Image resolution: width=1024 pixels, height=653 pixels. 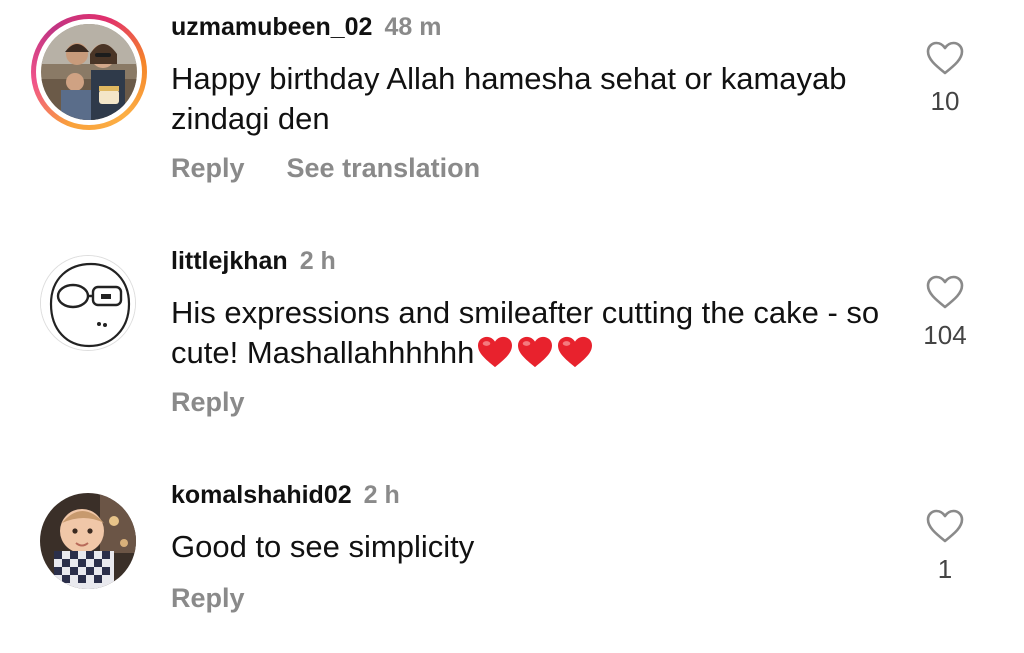 What do you see at coordinates (413, 27) in the screenshot?
I see `timestamp: 48 m` at bounding box center [413, 27].